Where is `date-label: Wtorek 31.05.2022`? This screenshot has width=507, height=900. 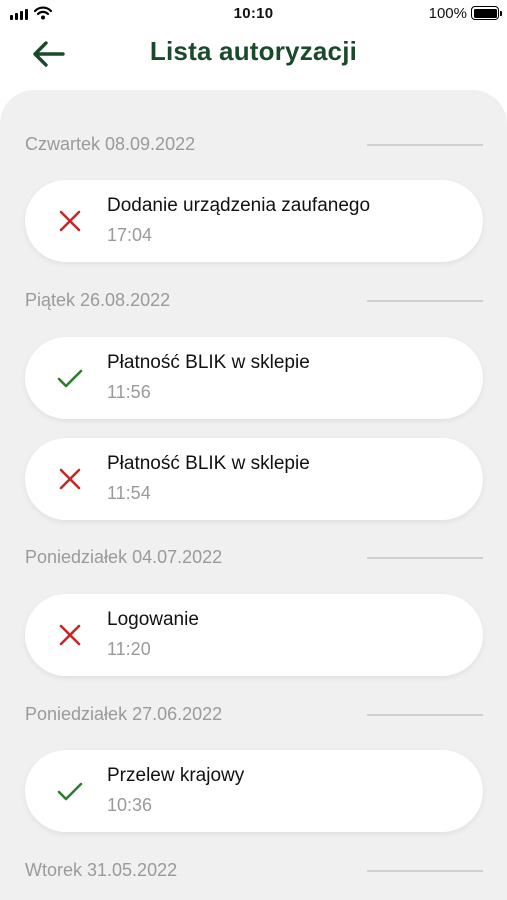 date-label: Wtorek 31.05.2022 is located at coordinates (101, 869).